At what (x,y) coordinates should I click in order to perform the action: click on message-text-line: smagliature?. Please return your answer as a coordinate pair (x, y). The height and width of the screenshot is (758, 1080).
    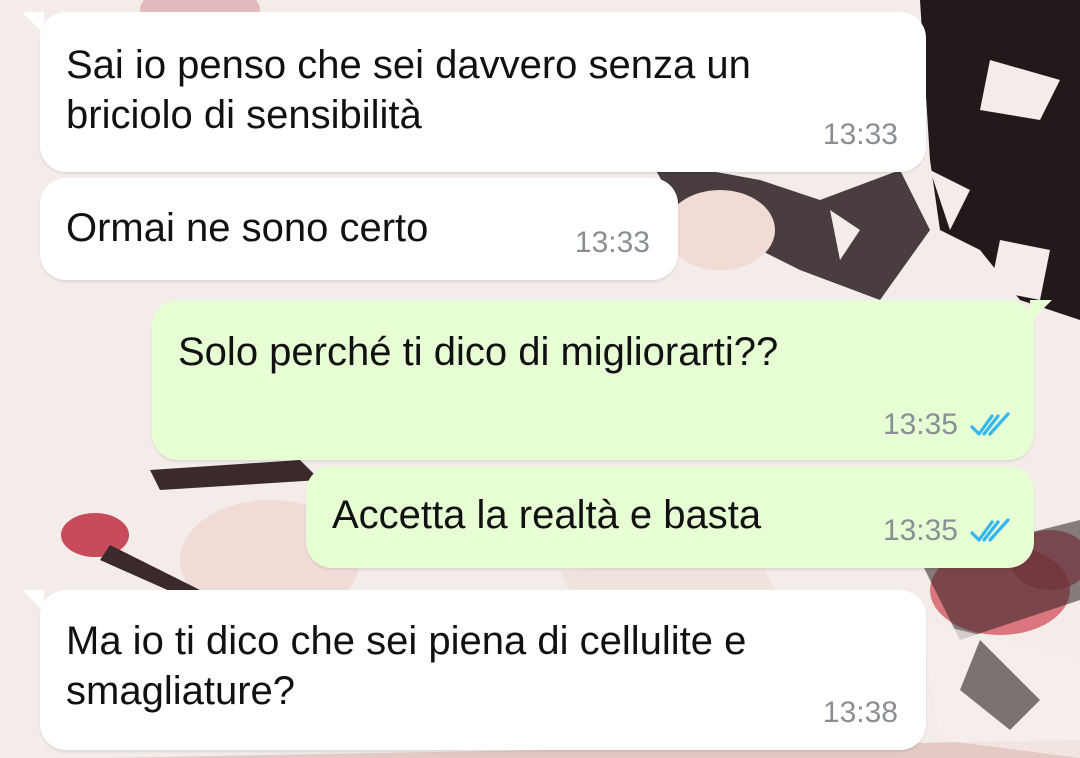
    Looking at the image, I should click on (181, 691).